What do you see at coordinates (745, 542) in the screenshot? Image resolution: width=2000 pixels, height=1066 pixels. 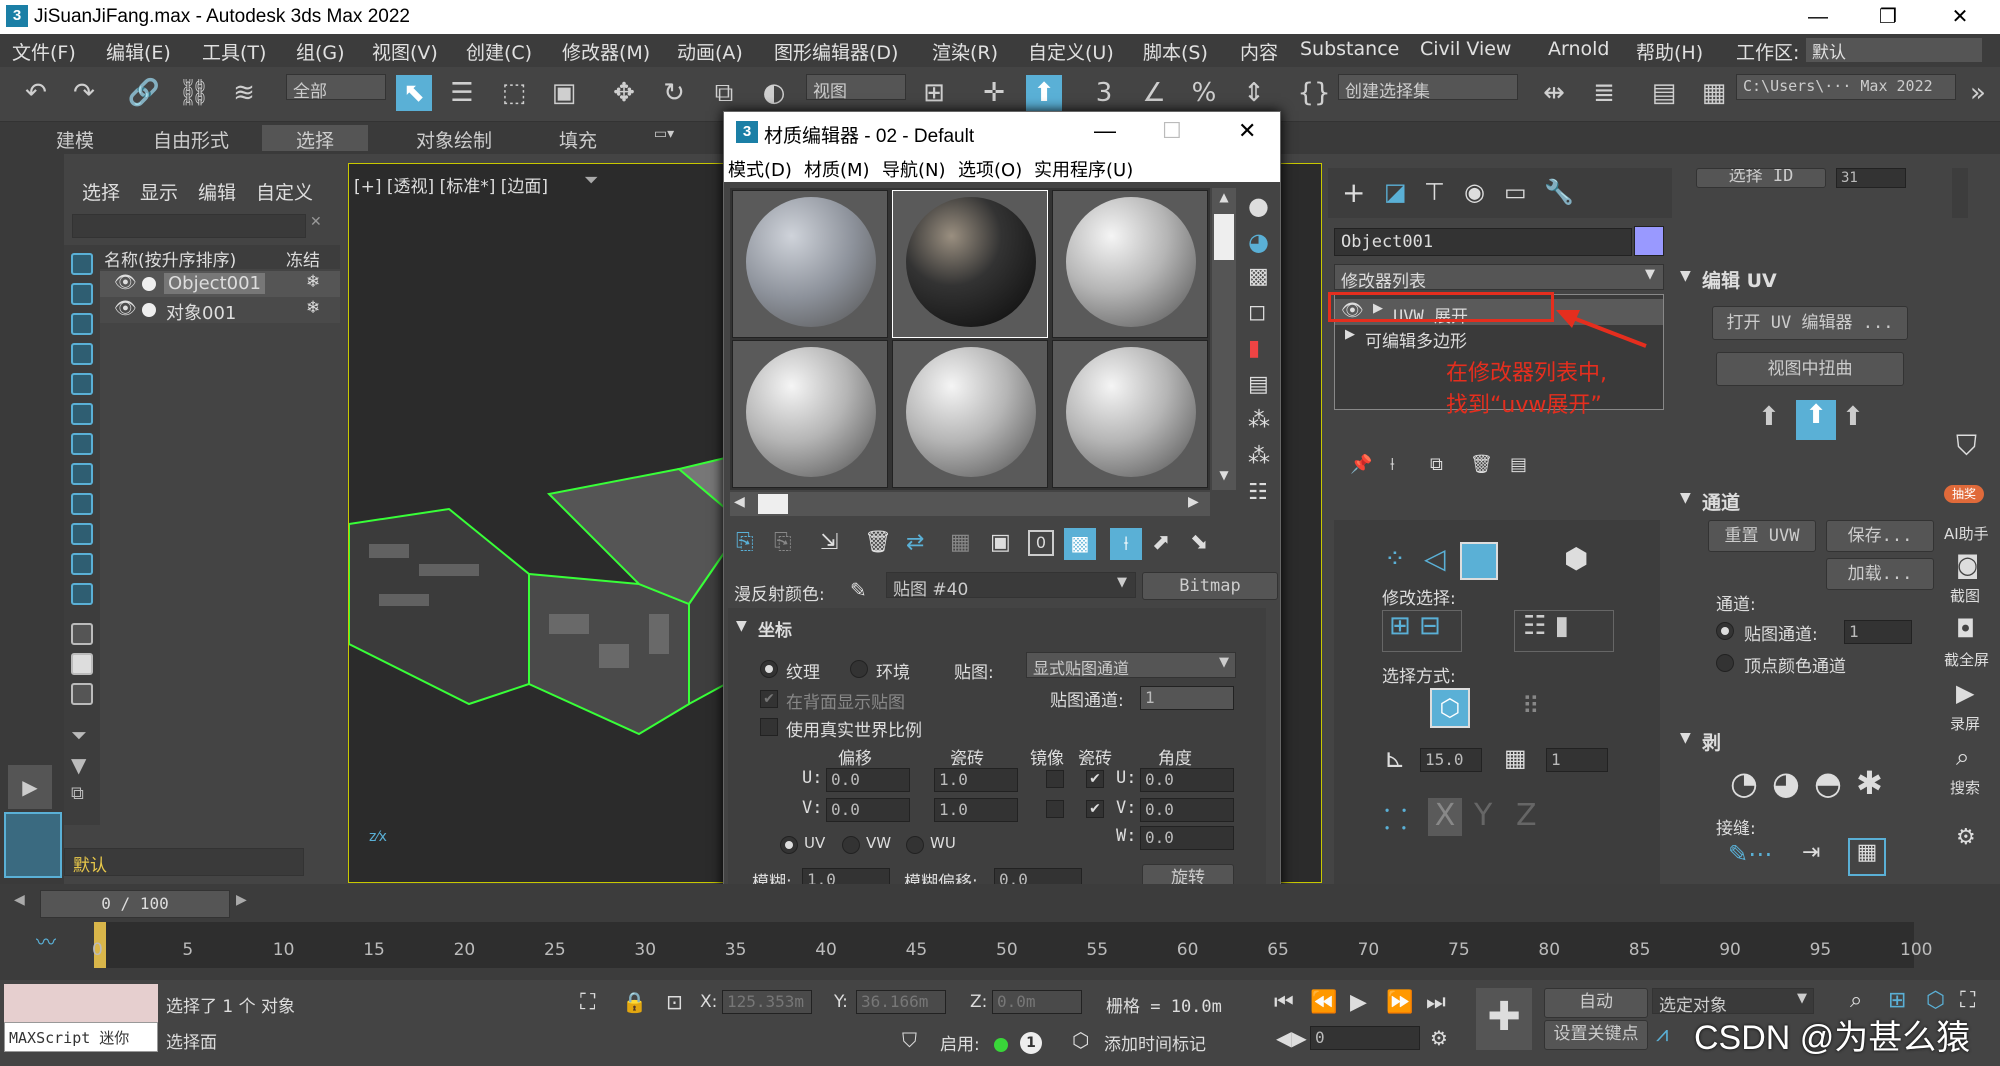 I see `get-material-icon: ⎘` at bounding box center [745, 542].